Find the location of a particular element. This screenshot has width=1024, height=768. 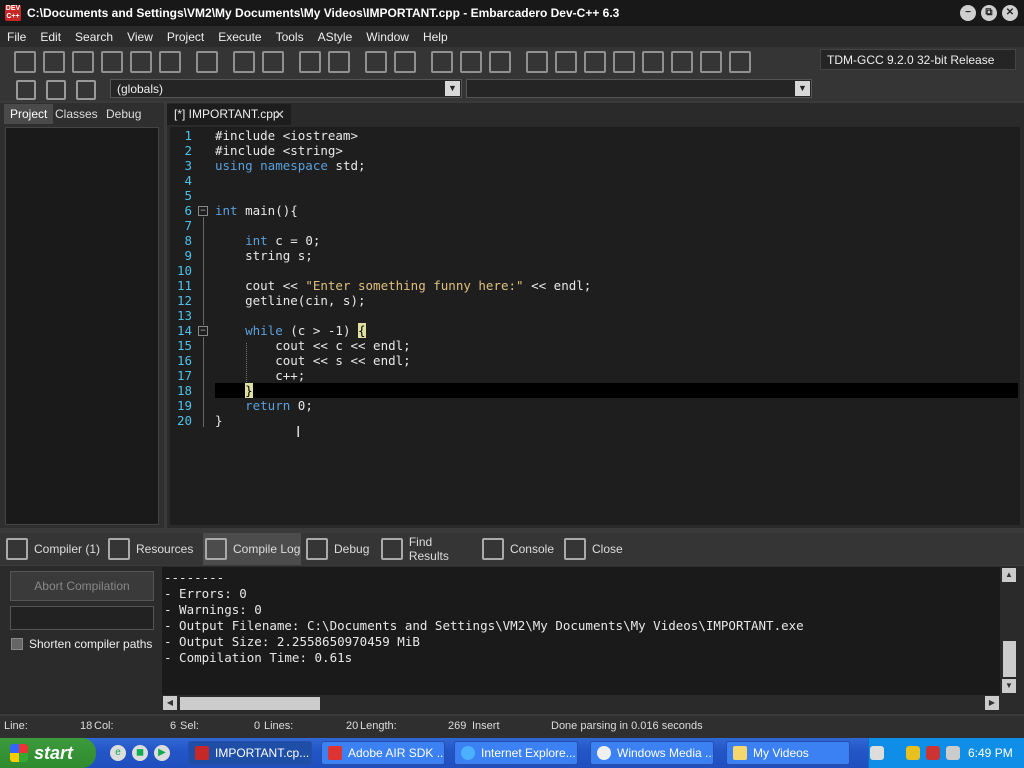

maximize-button: ⧉ is located at coordinates (989, 13).